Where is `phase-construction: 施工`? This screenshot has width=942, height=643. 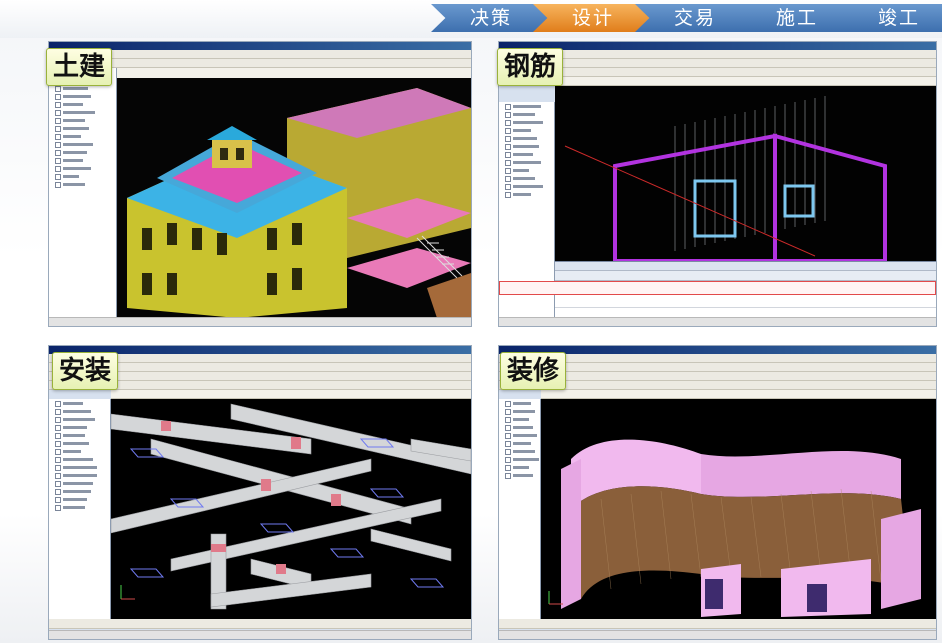 phase-construction: 施工 is located at coordinates (797, 18).